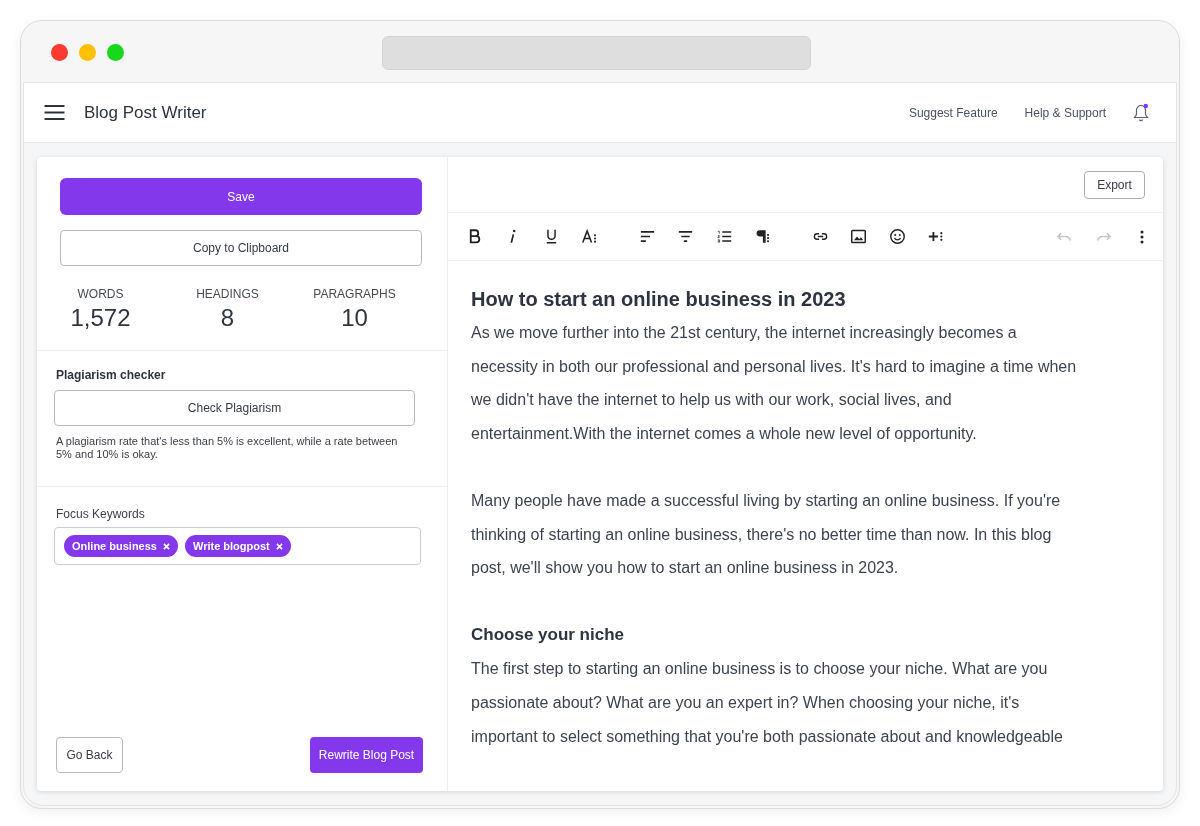  What do you see at coordinates (686, 236) in the screenshot?
I see `align-center-icon` at bounding box center [686, 236].